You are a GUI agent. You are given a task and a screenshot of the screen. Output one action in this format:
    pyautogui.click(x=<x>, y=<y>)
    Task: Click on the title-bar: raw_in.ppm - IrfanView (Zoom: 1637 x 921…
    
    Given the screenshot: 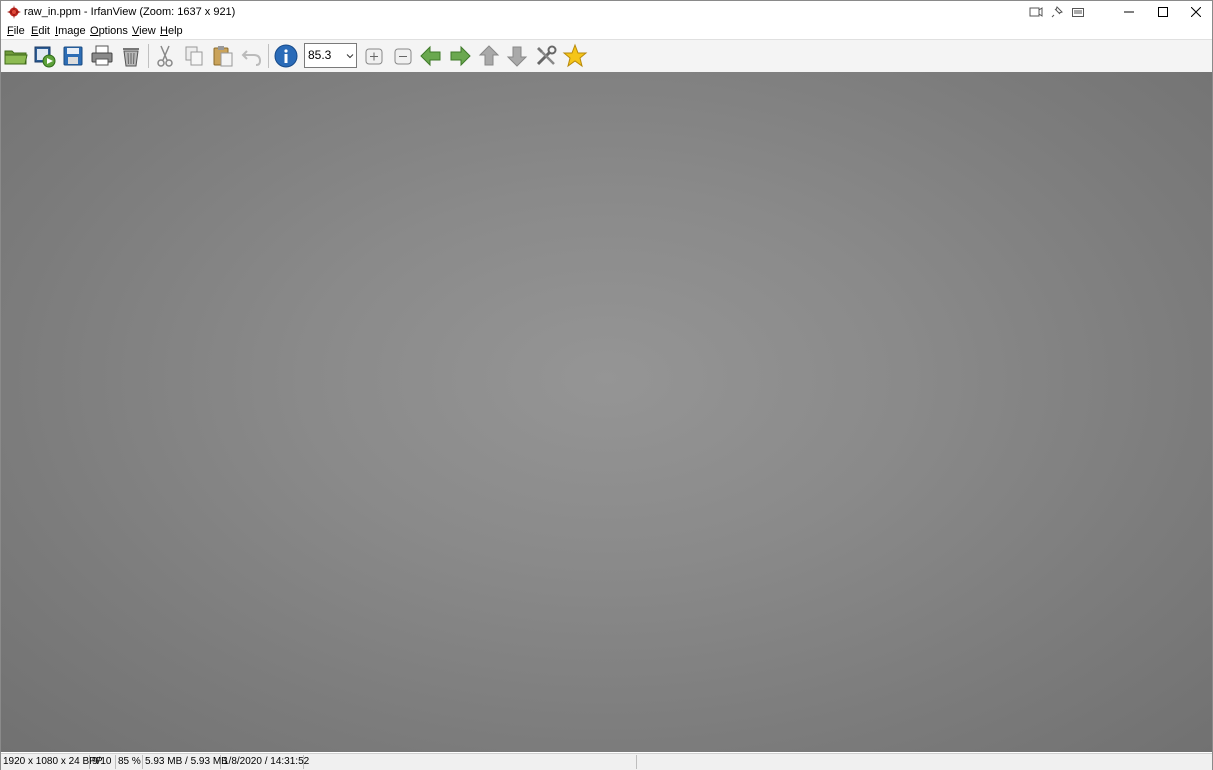 What is the action you would take?
    pyautogui.click(x=606, y=12)
    